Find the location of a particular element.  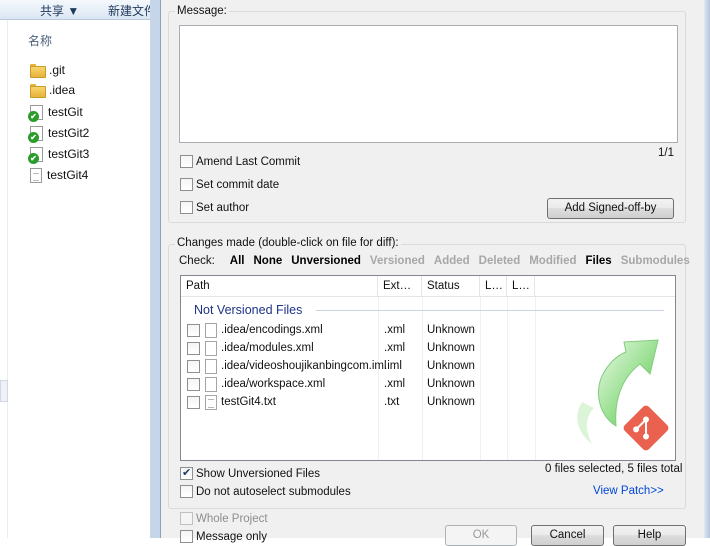

ok-button: OK is located at coordinates (481, 535).